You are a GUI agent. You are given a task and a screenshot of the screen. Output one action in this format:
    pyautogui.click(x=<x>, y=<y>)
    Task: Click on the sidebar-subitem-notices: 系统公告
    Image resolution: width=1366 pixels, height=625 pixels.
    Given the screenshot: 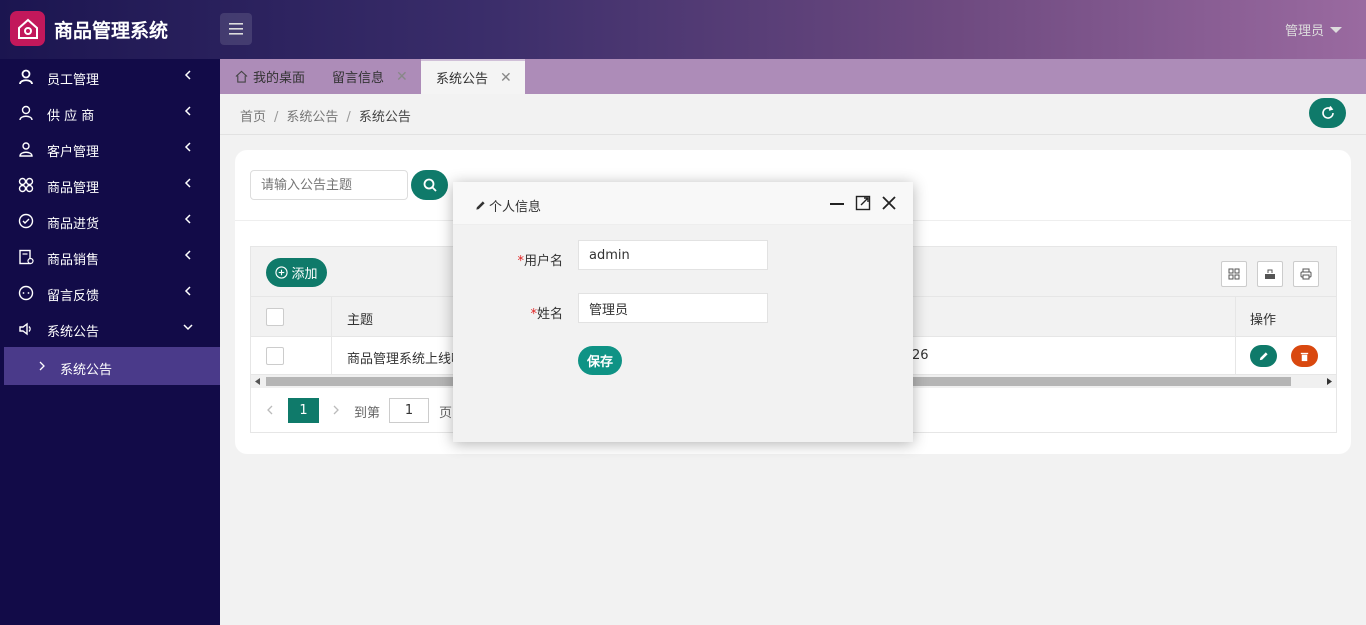 What is the action you would take?
    pyautogui.click(x=112, y=366)
    